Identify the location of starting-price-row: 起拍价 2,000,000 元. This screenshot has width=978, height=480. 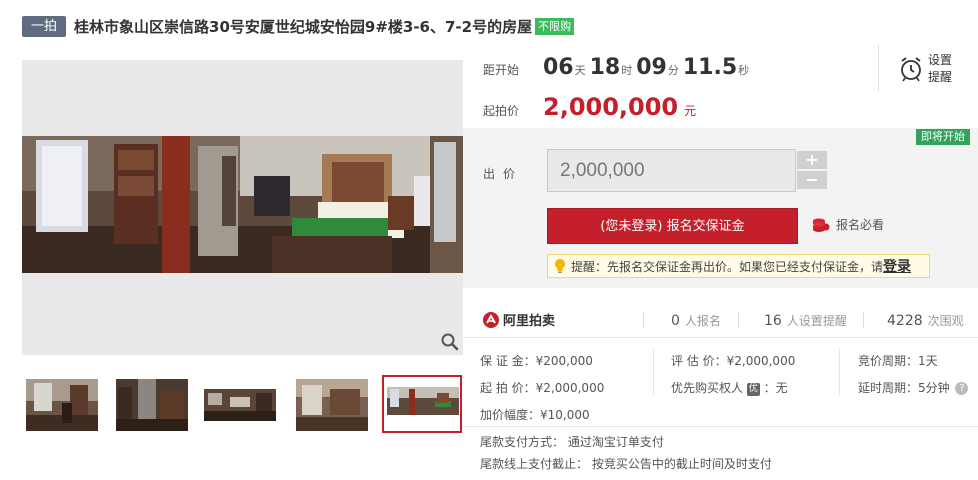
(589, 107).